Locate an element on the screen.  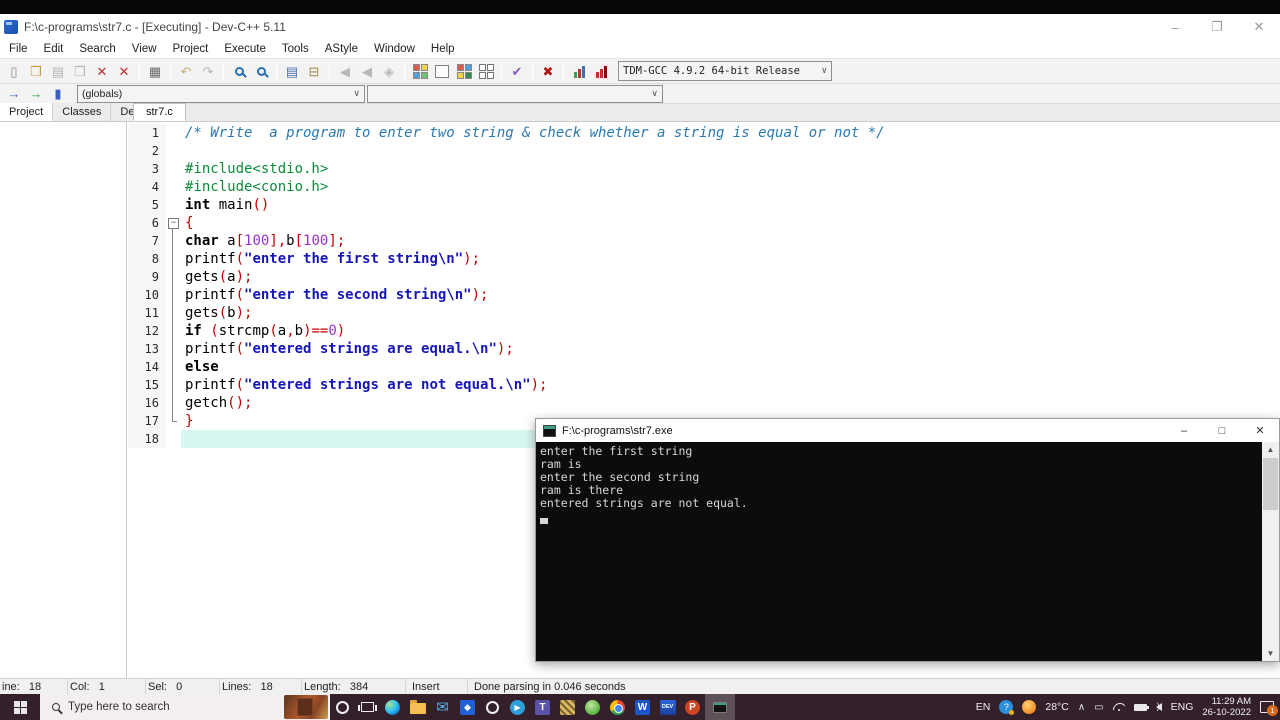
start-button is located at coordinates (20, 707).